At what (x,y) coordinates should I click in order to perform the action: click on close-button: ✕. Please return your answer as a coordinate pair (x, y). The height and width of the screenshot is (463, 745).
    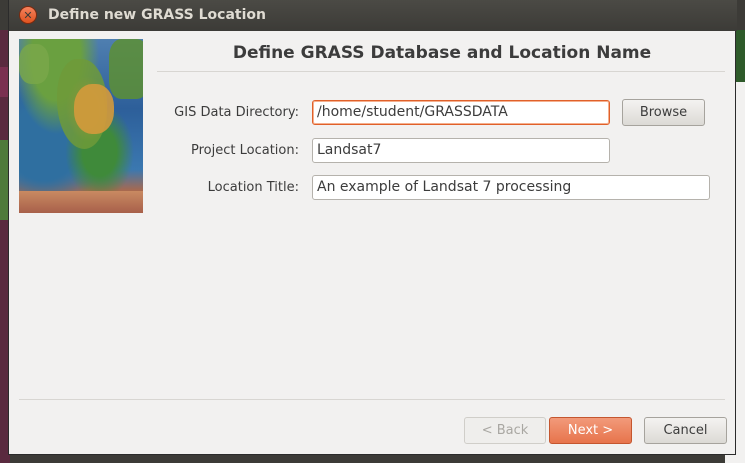
    Looking at the image, I should click on (28, 15).